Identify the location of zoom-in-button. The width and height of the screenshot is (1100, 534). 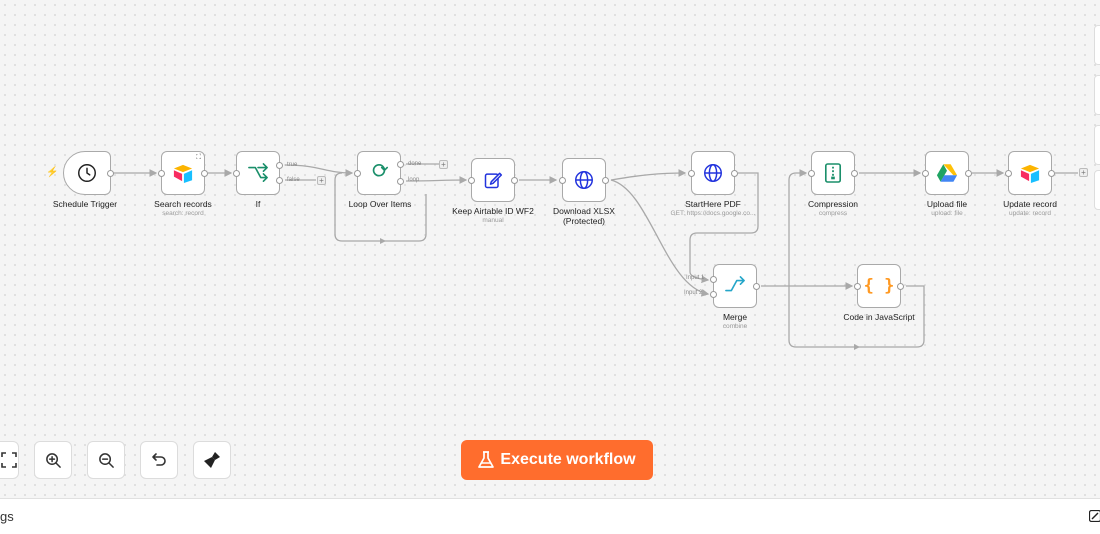
(53, 460).